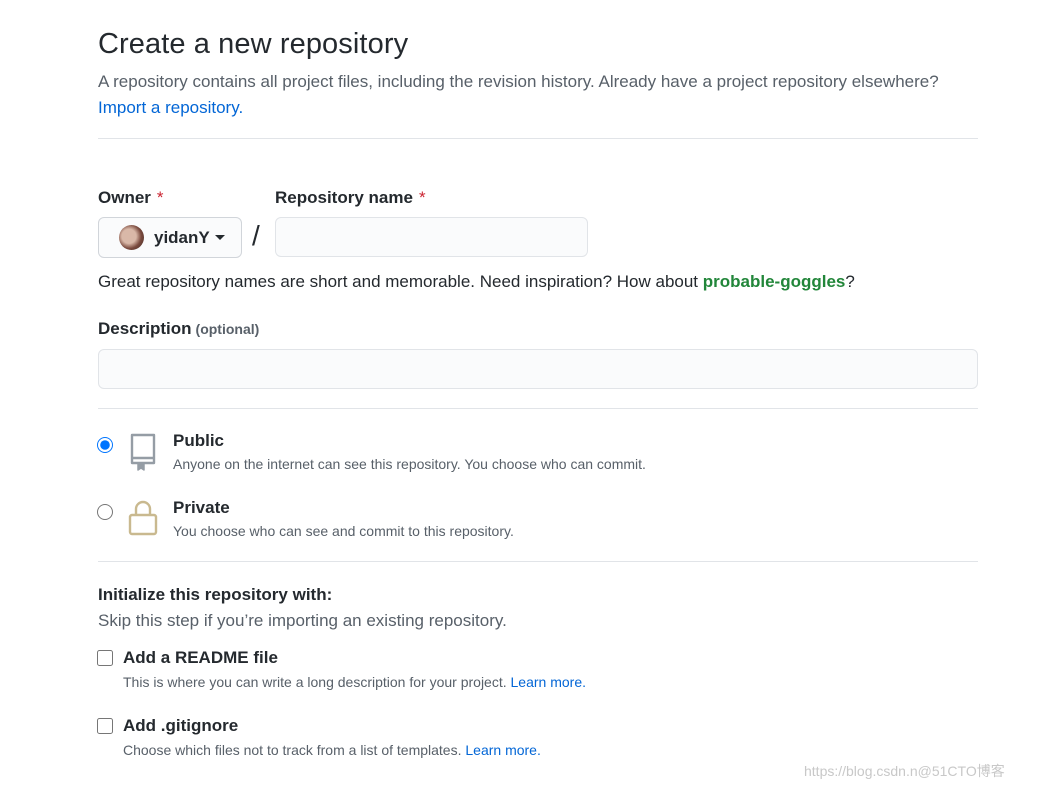 This screenshot has width=1038, height=788. I want to click on description-label: Description (optional), so click(178, 329).